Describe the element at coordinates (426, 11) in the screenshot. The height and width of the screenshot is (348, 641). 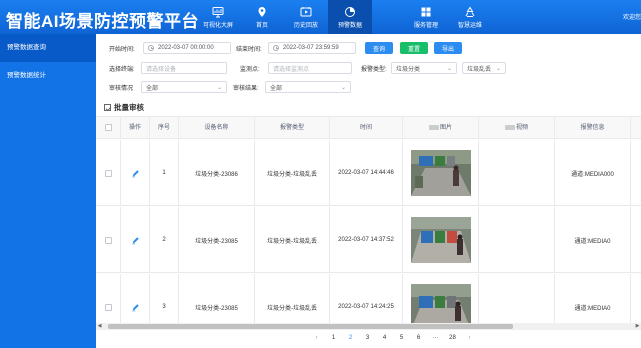
I see `grid-icon` at that location.